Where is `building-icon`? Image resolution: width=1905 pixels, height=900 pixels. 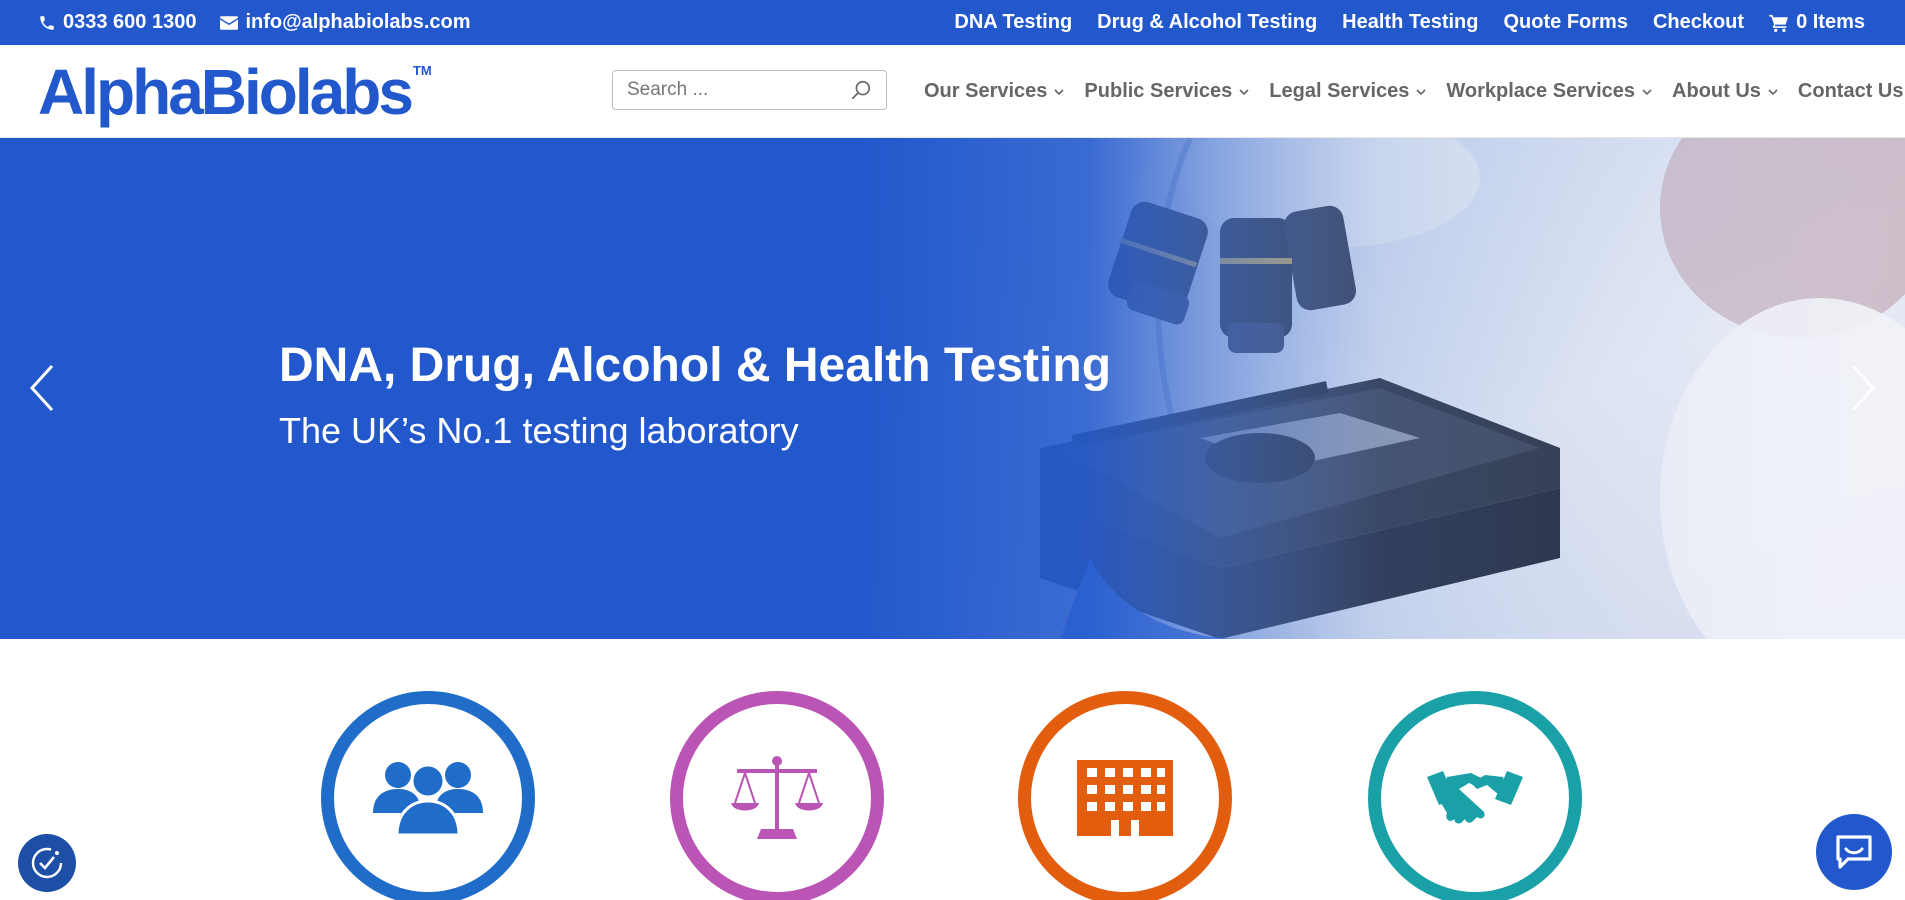
building-icon is located at coordinates (1125, 798).